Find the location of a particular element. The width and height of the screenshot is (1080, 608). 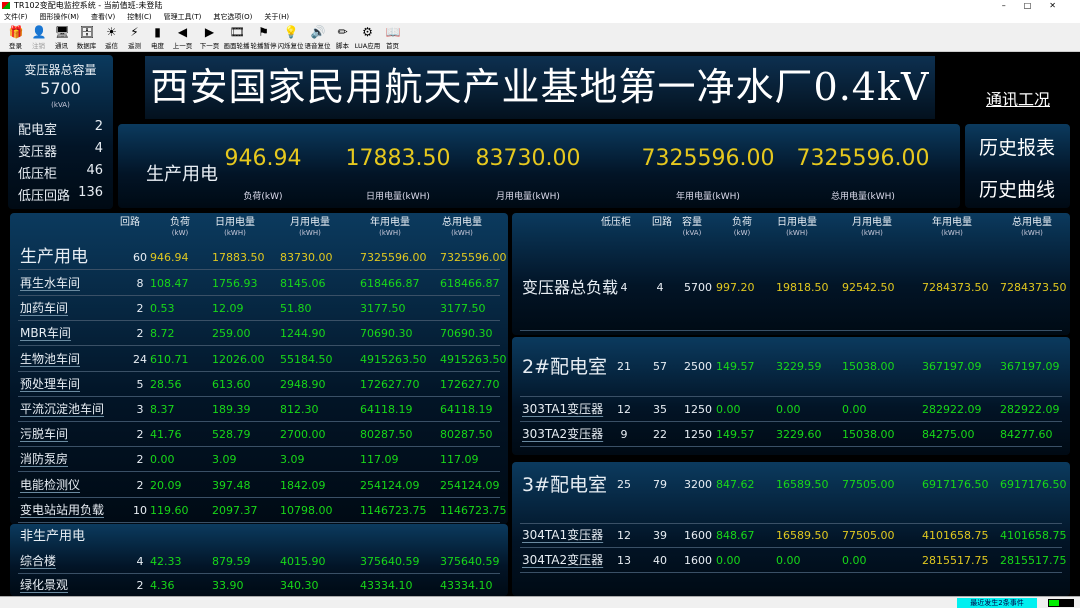

window-controls: –□✕ is located at coordinates (1038, 5).